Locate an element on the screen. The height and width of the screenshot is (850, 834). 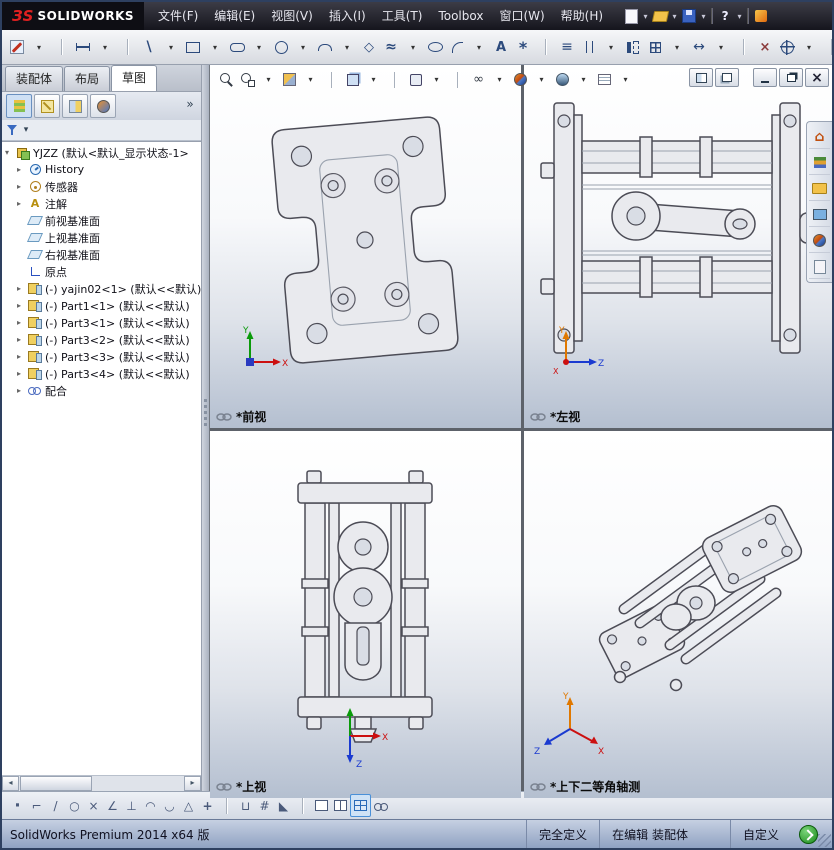
menu-tools: 工具(T) is located at coordinates (402, 16).